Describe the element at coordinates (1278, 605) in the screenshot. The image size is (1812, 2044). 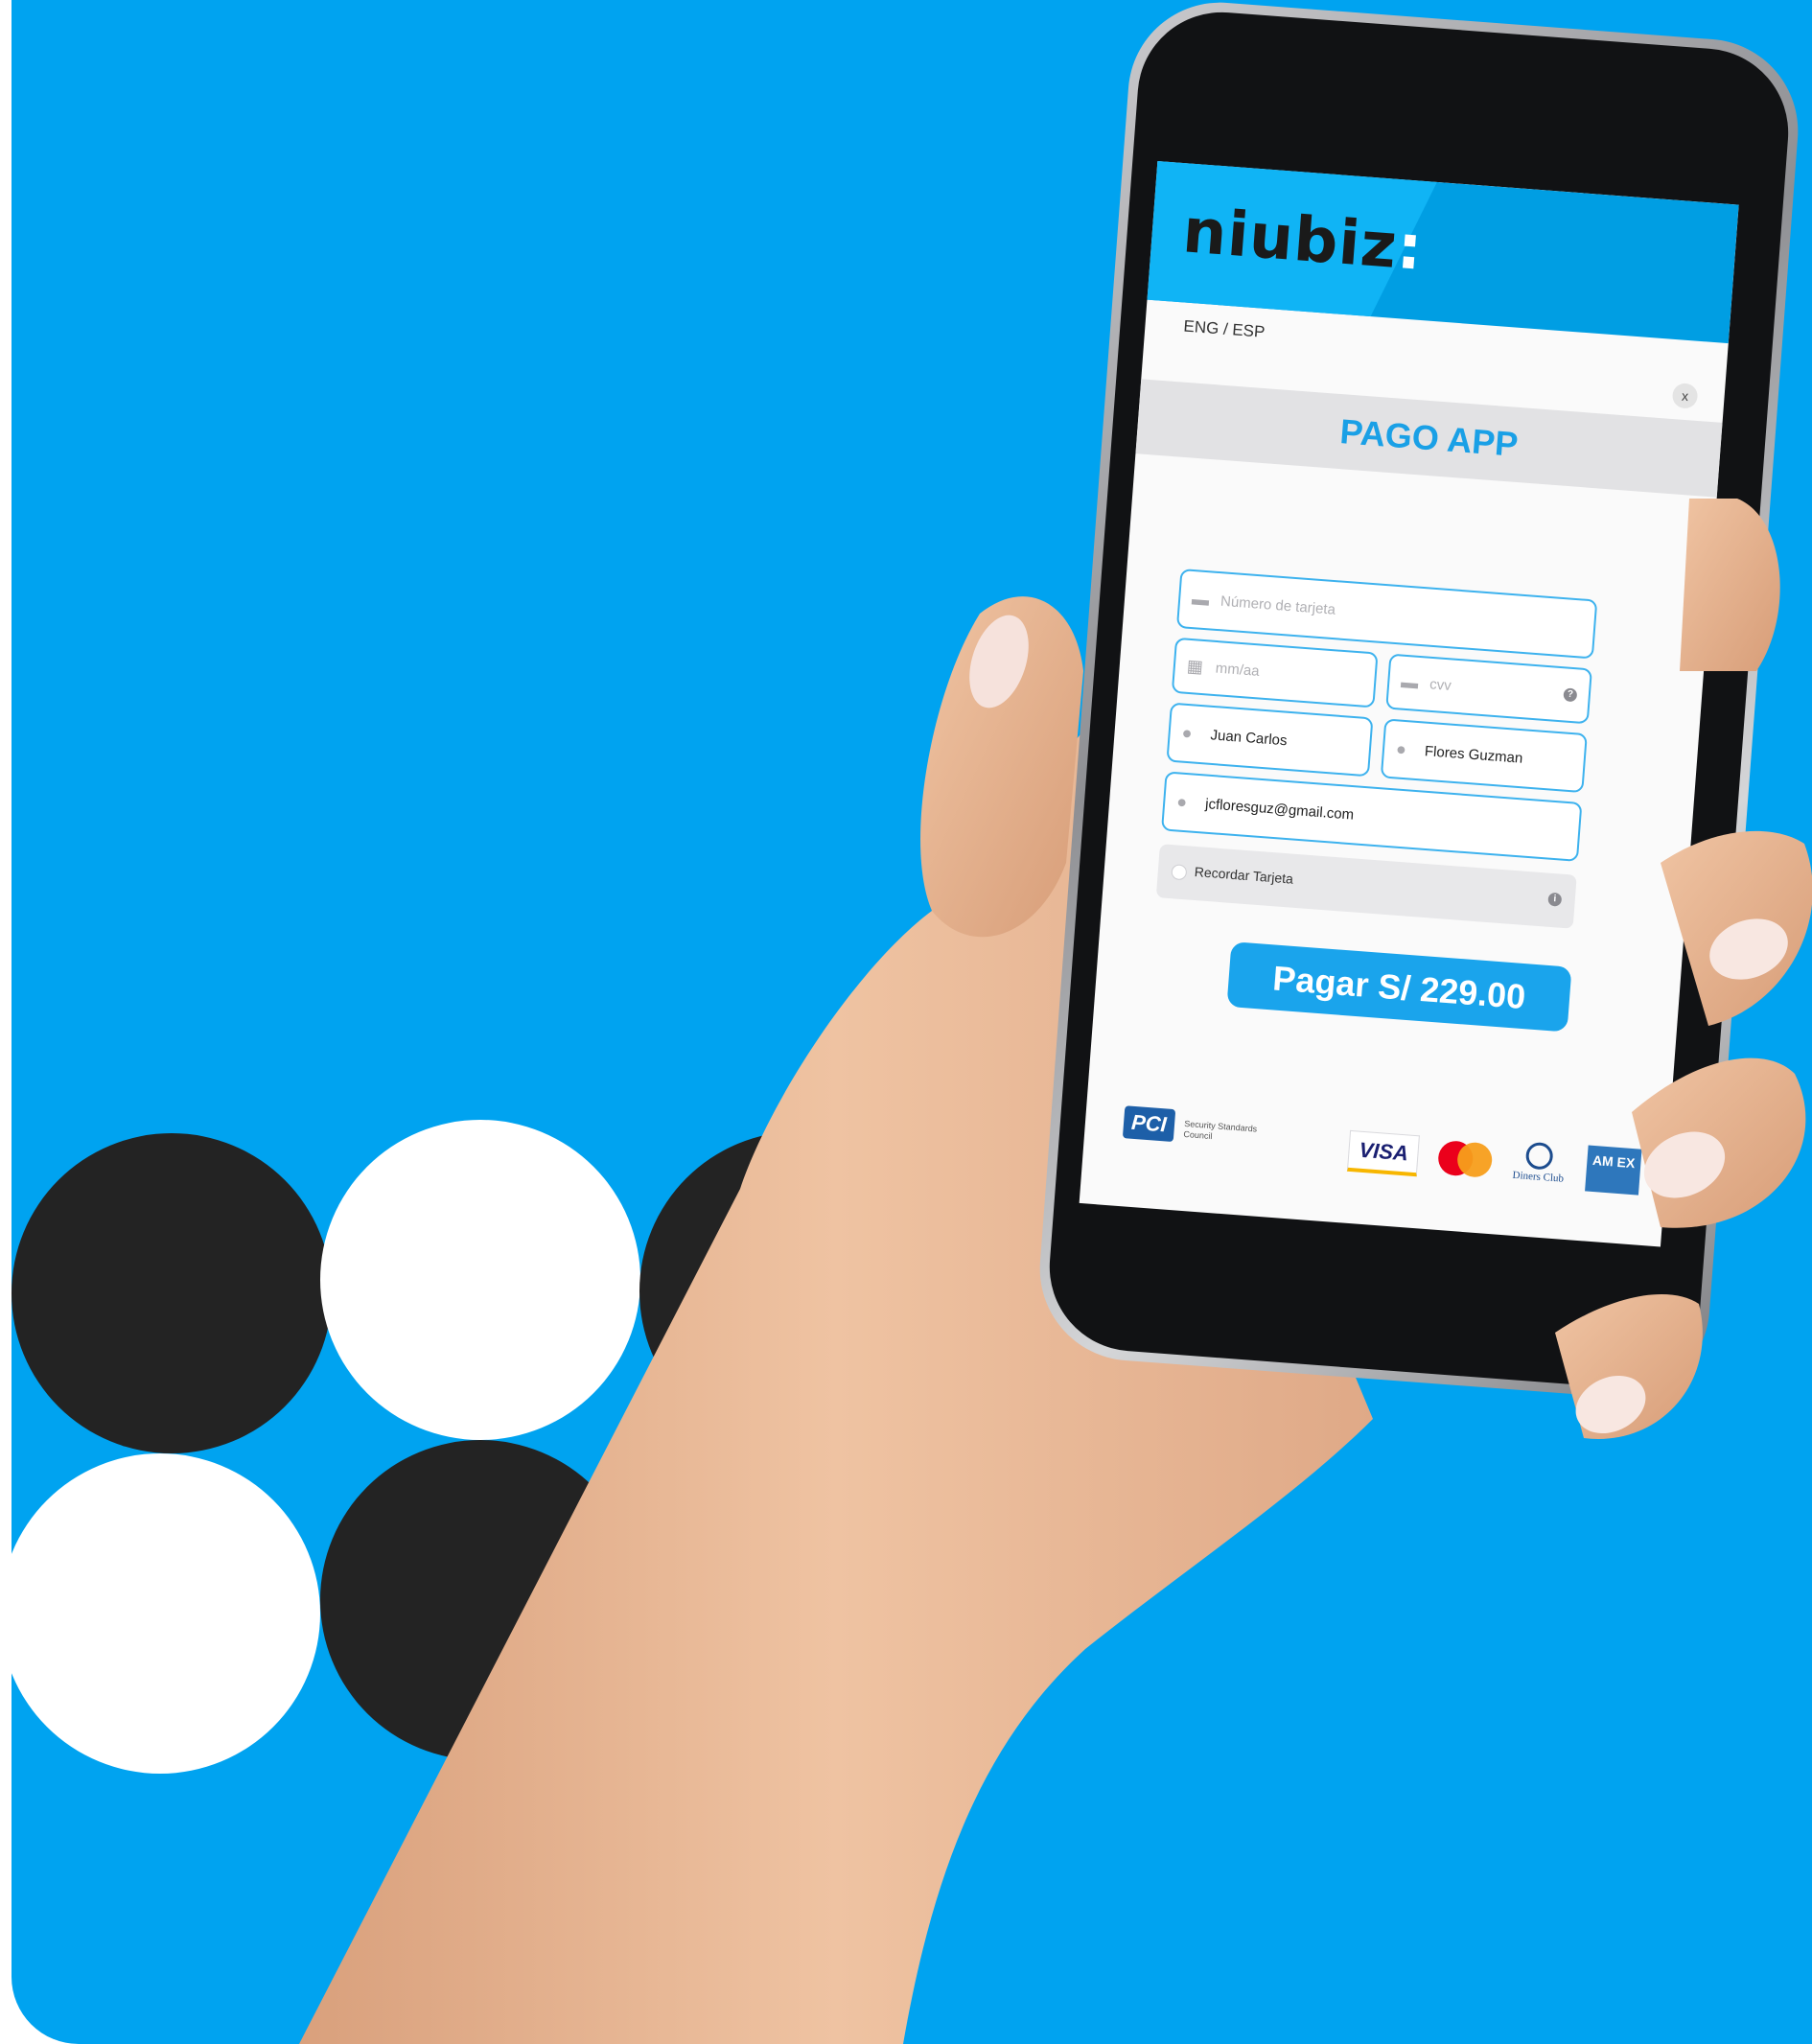
I see `card-number-placeholder: Número de tarjeta` at that location.